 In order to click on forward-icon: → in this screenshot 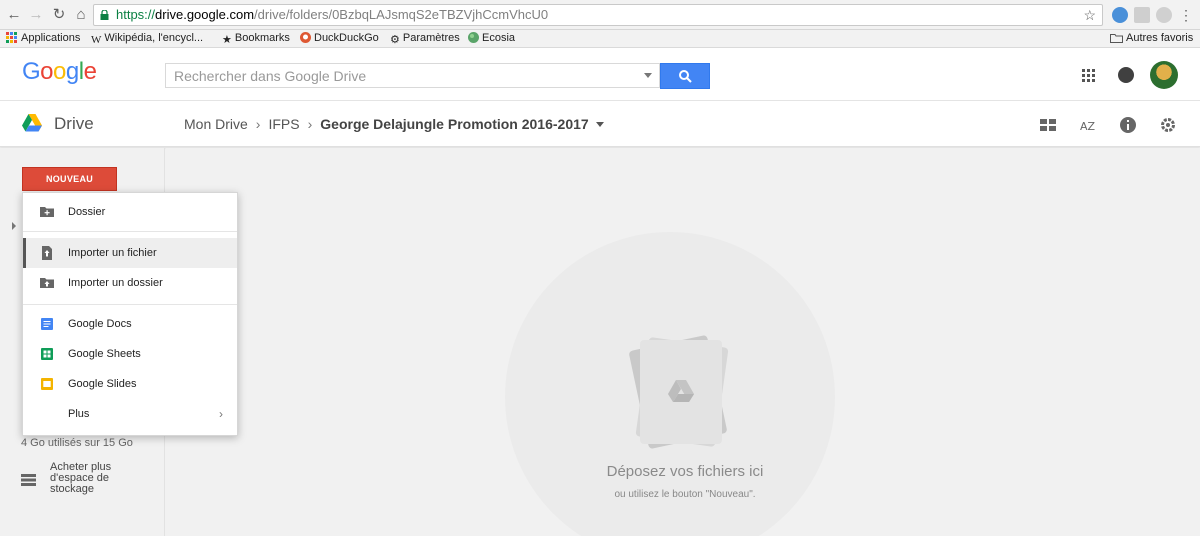, I will do `click(36, 15)`.